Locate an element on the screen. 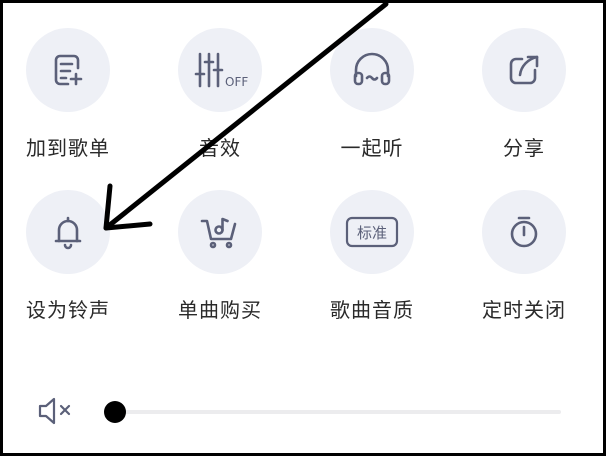 The height and width of the screenshot is (456, 606). speaker-muted-icon is located at coordinates (57, 411).